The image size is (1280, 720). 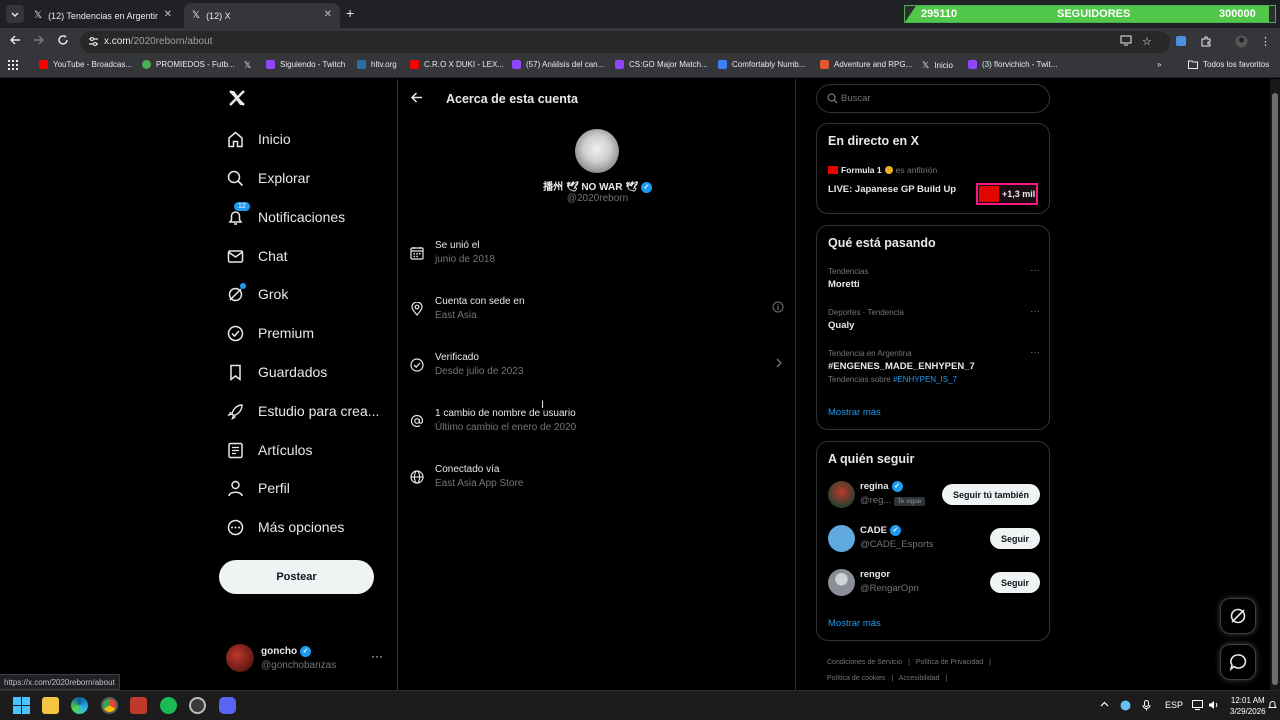 What do you see at coordinates (934, 583) in the screenshot?
I see `follow-suggestion: rengor @RengarOpn Seguir` at bounding box center [934, 583].